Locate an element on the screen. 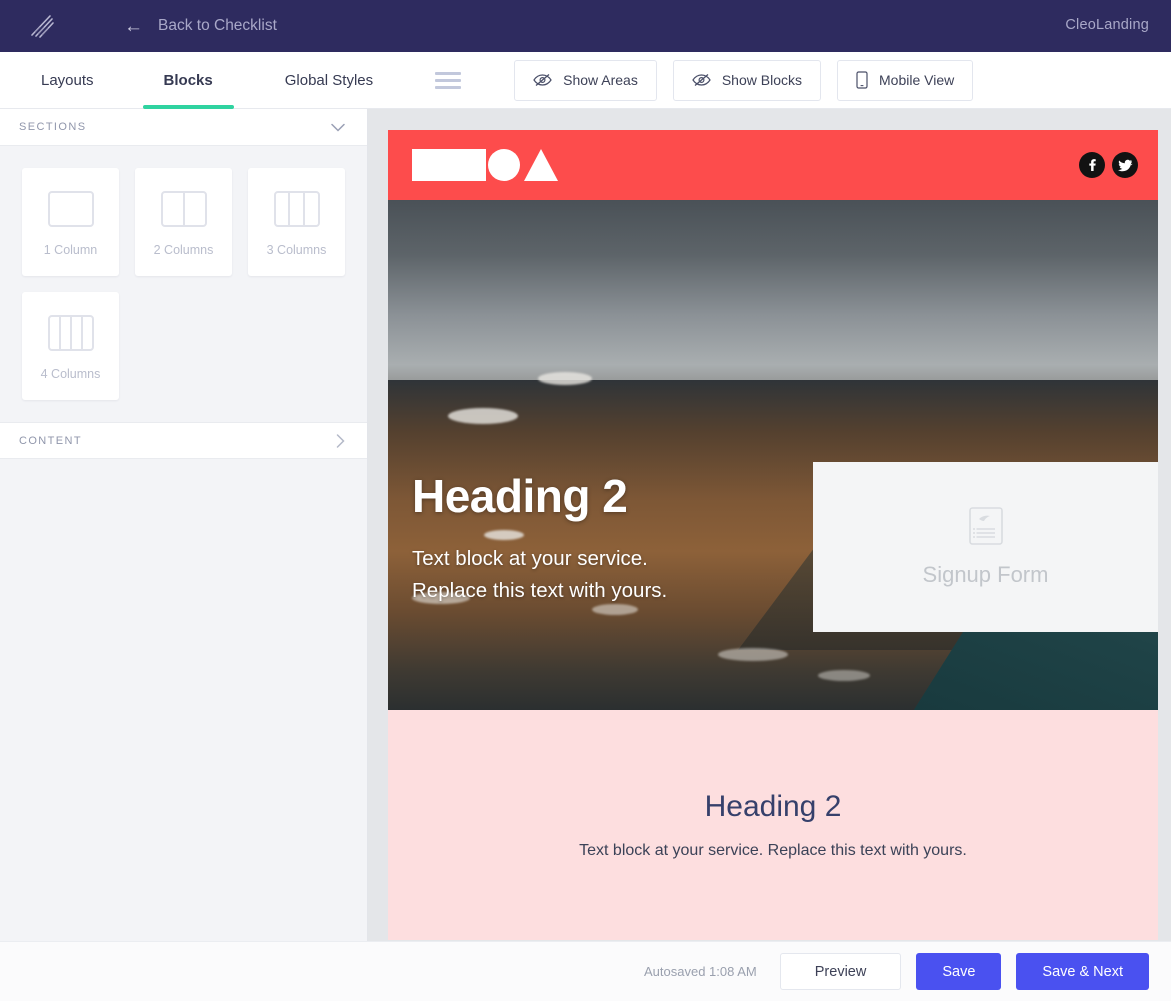 The image size is (1171, 1001). facebook-icon is located at coordinates (1092, 165).